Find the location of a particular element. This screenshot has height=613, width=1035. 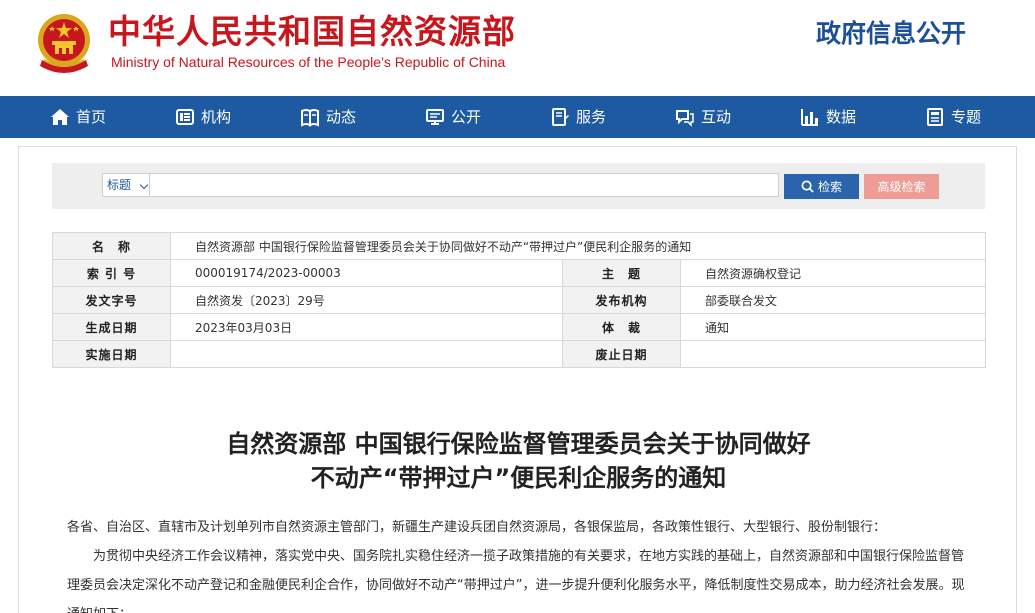

meta-docno-value: 自然资发〔2023〕29号 is located at coordinates (366, 300).